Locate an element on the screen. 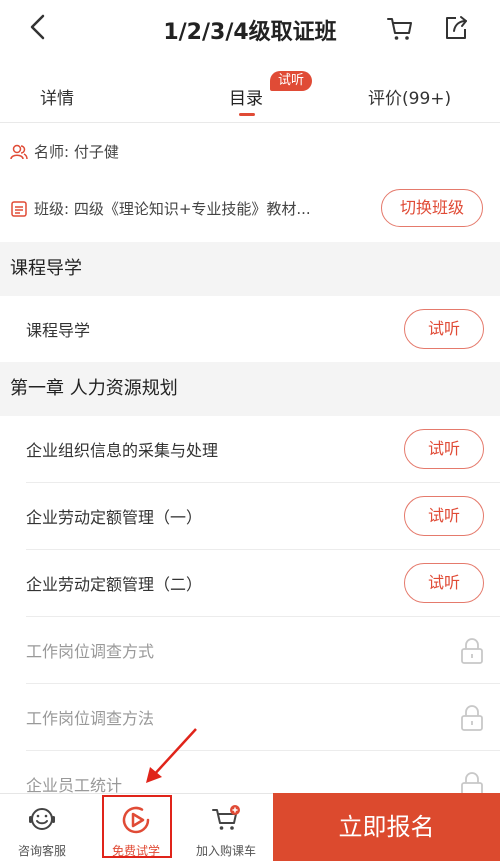 This screenshot has height=861, width=500. lesson-row: 企业组织信息的采集与处理 试听 is located at coordinates (250, 449).